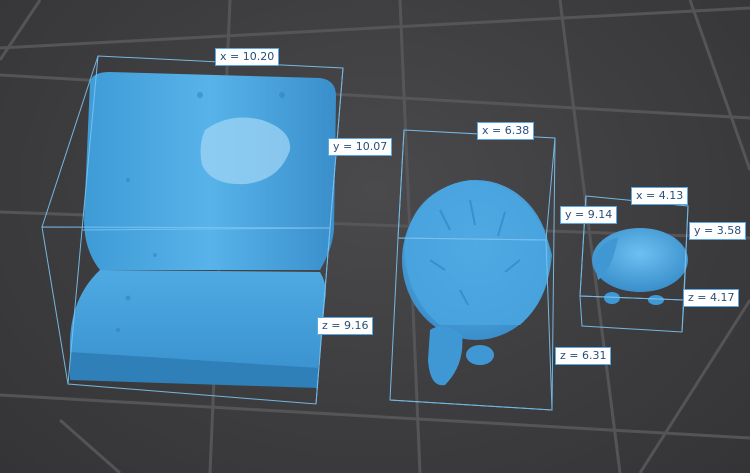  Describe the element at coordinates (506, 131) in the screenshot. I see `hedgehog-large-x-label: x = 6.38` at that location.